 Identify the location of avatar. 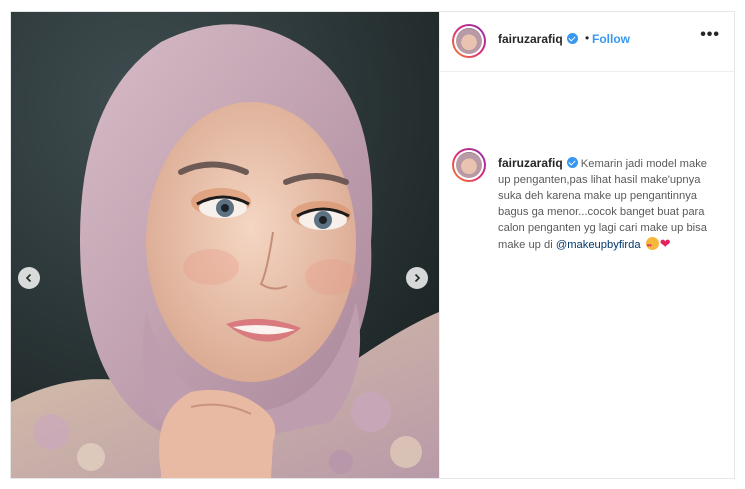
(469, 41).